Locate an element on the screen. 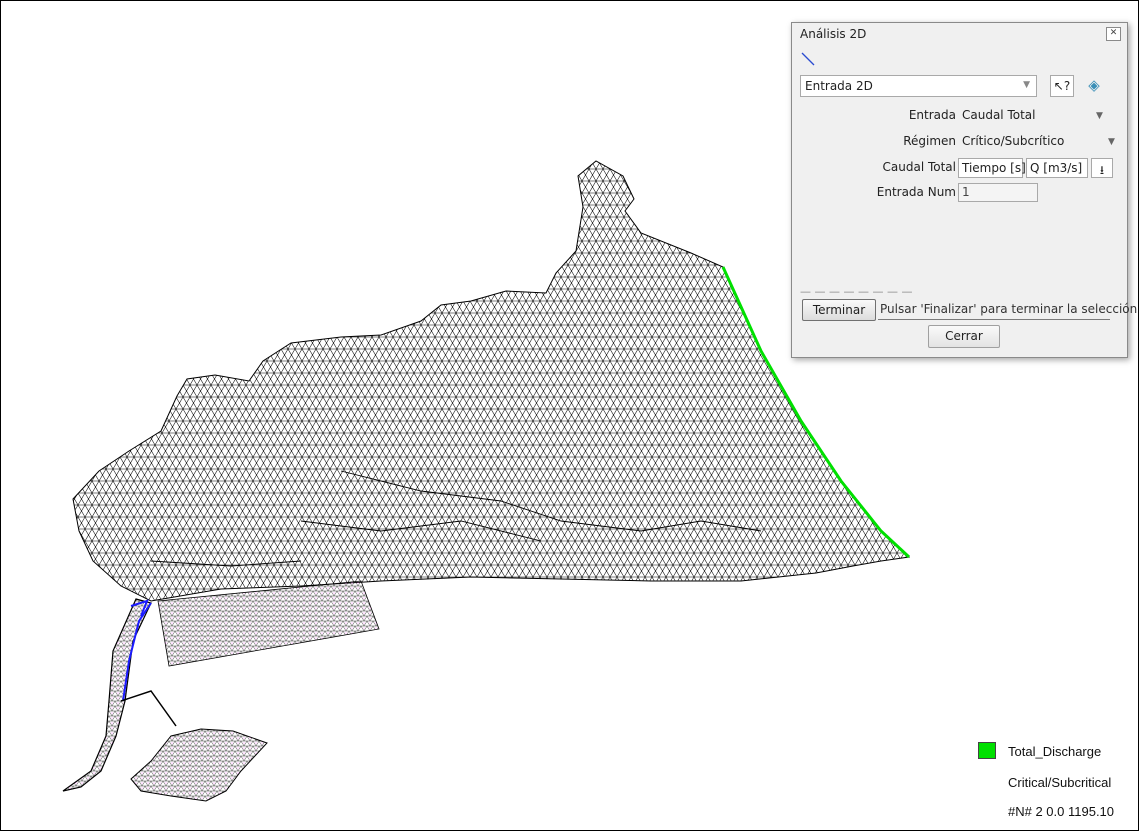  entrada-num-input: 1 is located at coordinates (998, 192).